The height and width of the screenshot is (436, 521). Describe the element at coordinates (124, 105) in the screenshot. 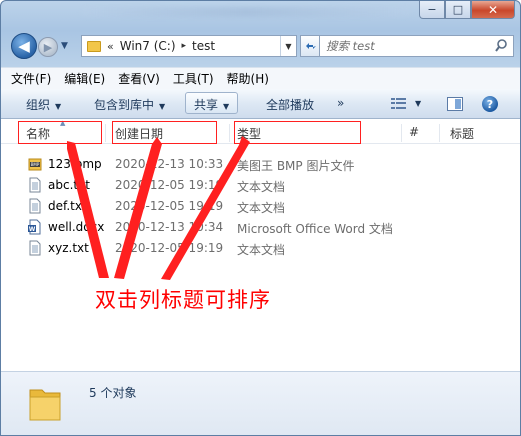

I see `include-library-label: 包含到库中` at that location.